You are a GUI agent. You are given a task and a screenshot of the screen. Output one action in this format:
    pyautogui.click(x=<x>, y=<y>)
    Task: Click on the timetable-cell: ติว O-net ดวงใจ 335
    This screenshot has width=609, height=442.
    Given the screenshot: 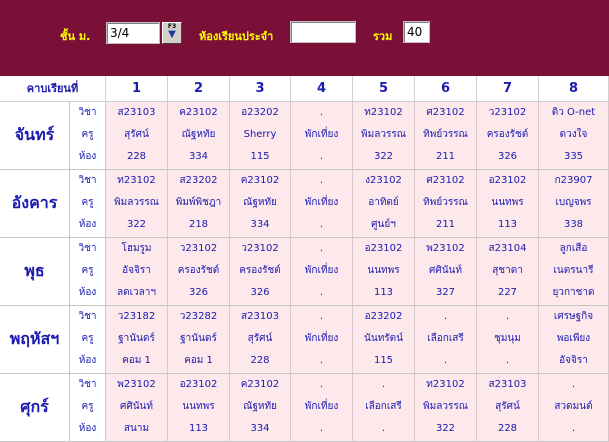 What is the action you would take?
    pyautogui.click(x=574, y=136)
    